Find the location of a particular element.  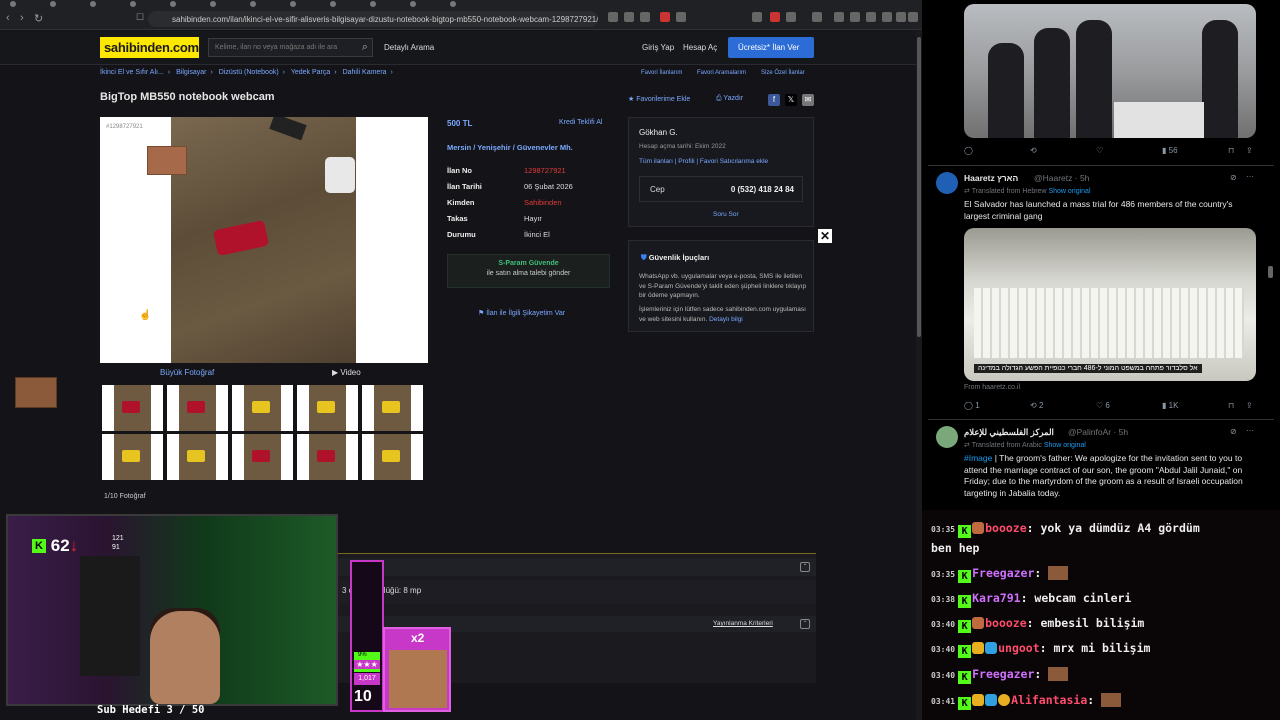

chat-username: ungoot is located at coordinates (1019, 648).